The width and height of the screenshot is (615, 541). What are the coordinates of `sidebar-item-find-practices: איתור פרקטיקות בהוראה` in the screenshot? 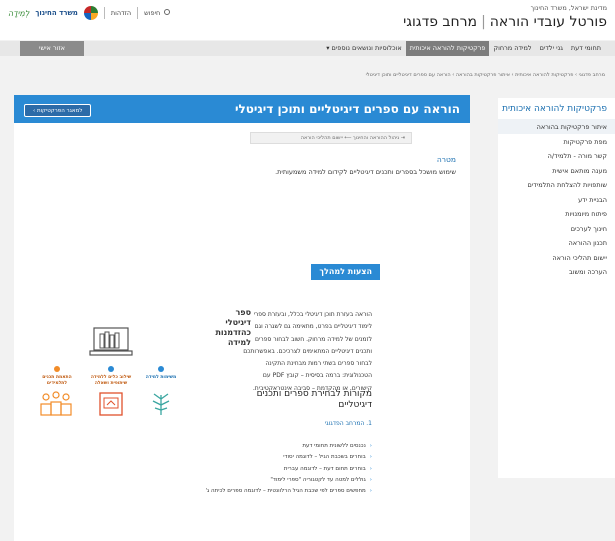 It's located at (556, 126).